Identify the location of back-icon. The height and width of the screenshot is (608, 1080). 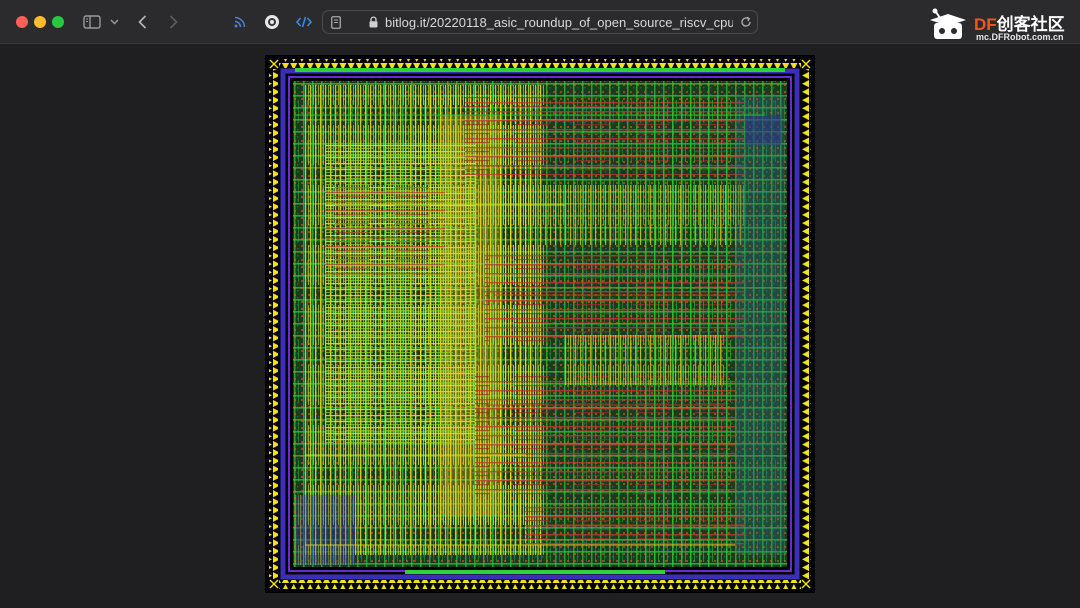
(142, 22).